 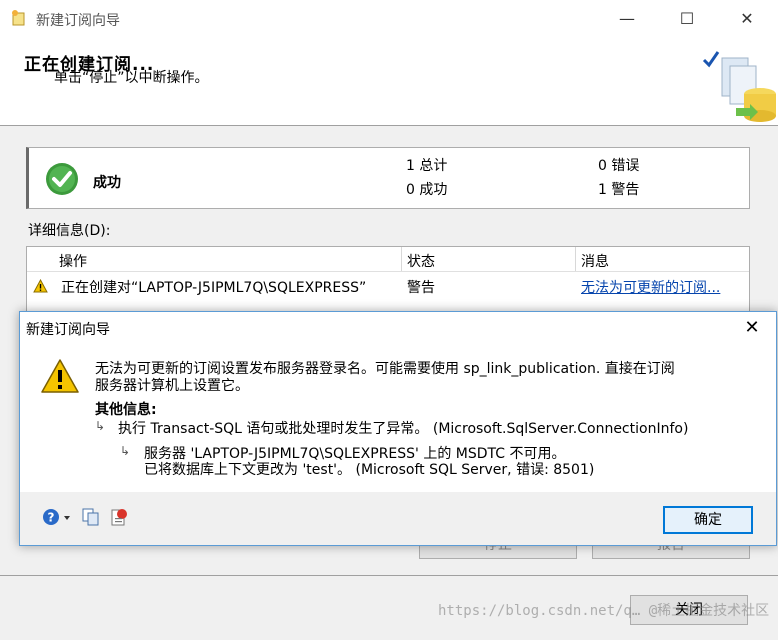 I want to click on app-icon, so click(x=18, y=18).